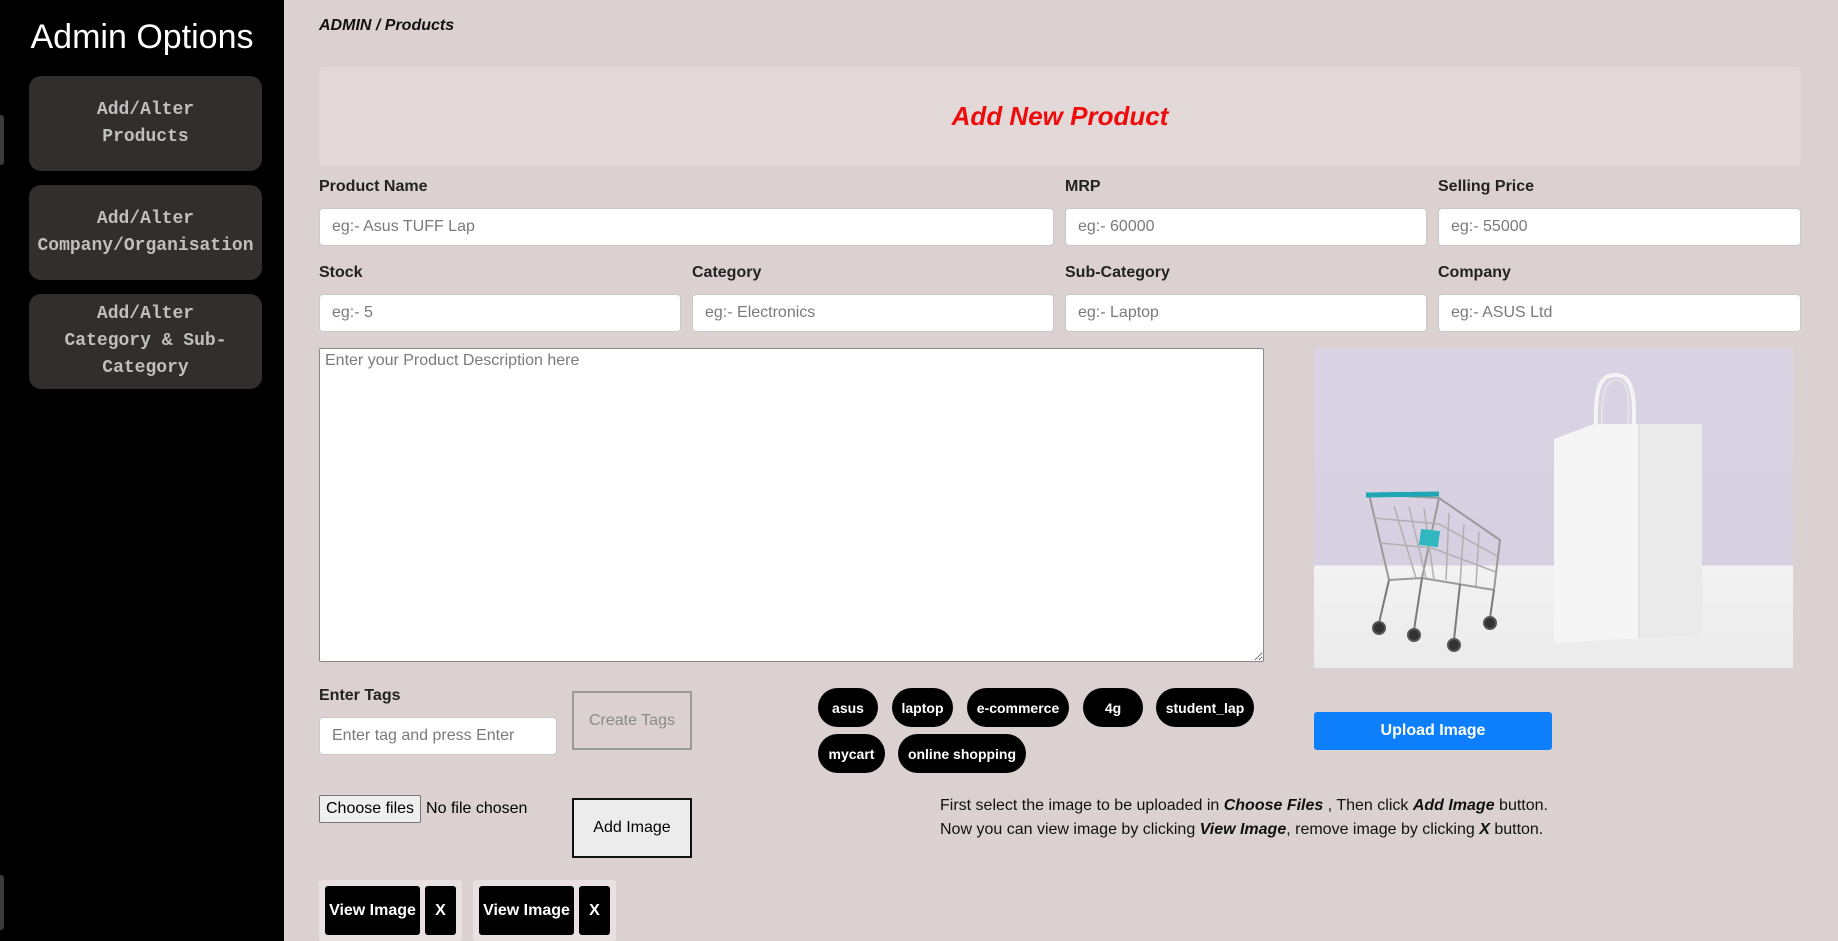 The width and height of the screenshot is (1838, 941). What do you see at coordinates (851, 753) in the screenshot?
I see `tag-chip: mycart` at bounding box center [851, 753].